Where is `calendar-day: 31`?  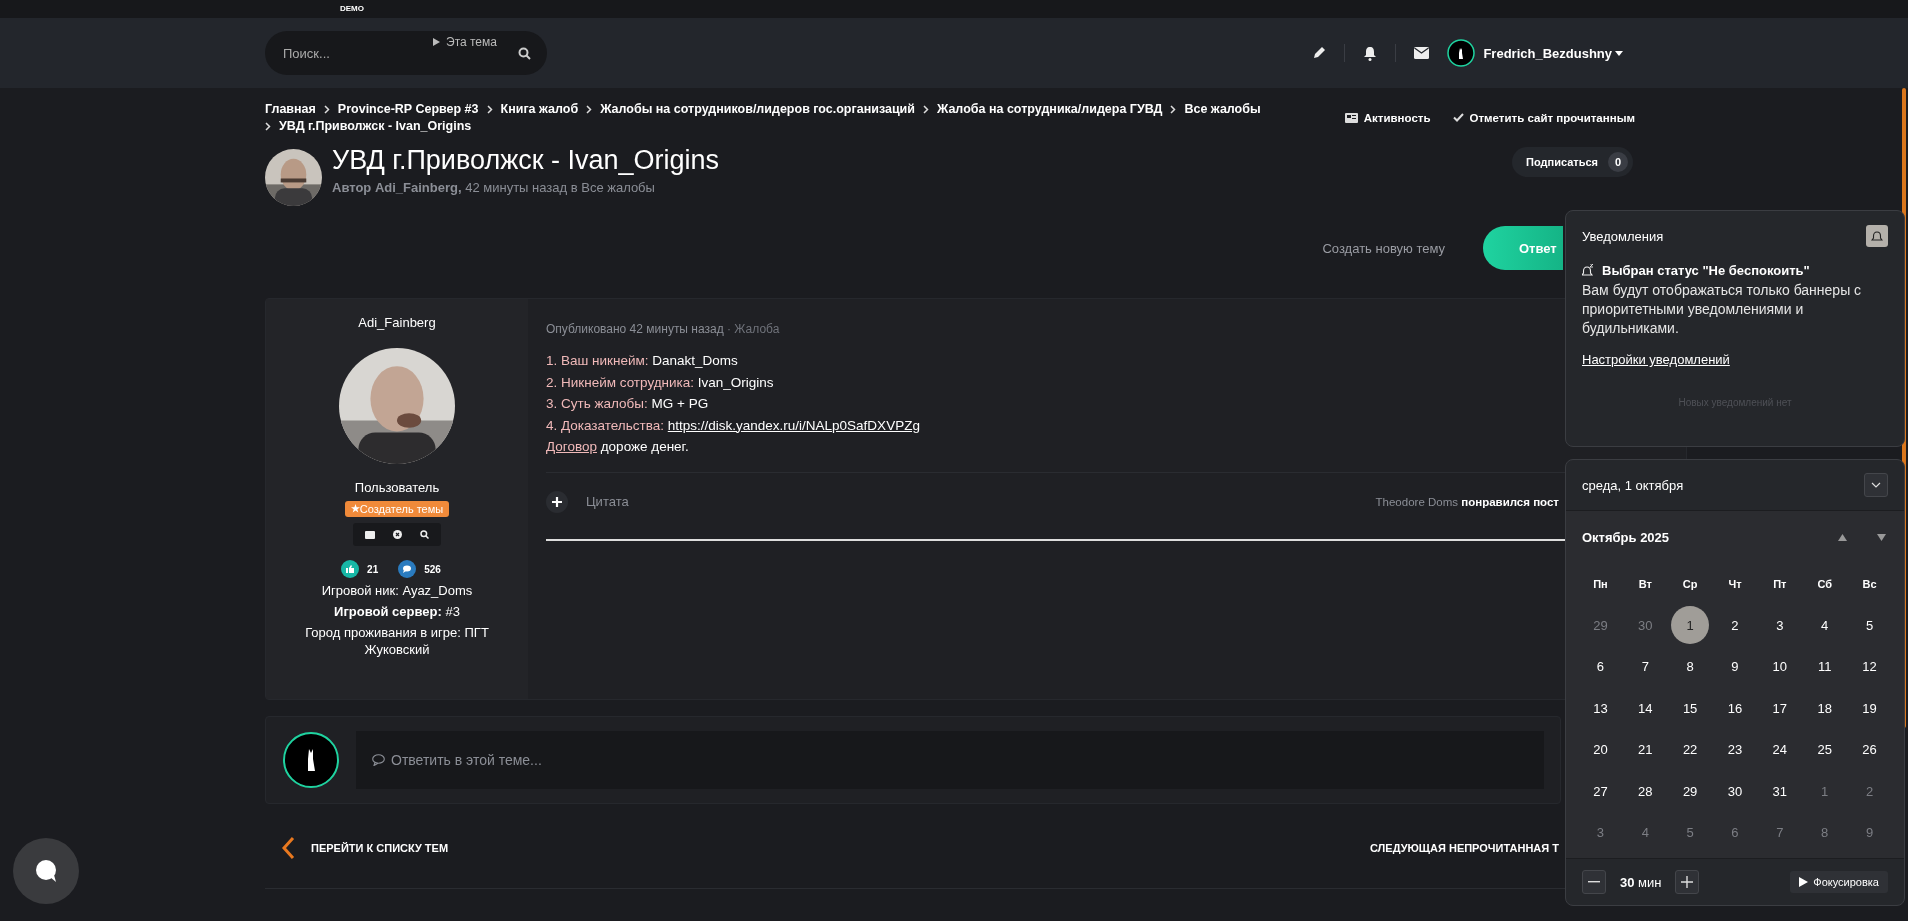
calendar-day: 31 is located at coordinates (1779, 791).